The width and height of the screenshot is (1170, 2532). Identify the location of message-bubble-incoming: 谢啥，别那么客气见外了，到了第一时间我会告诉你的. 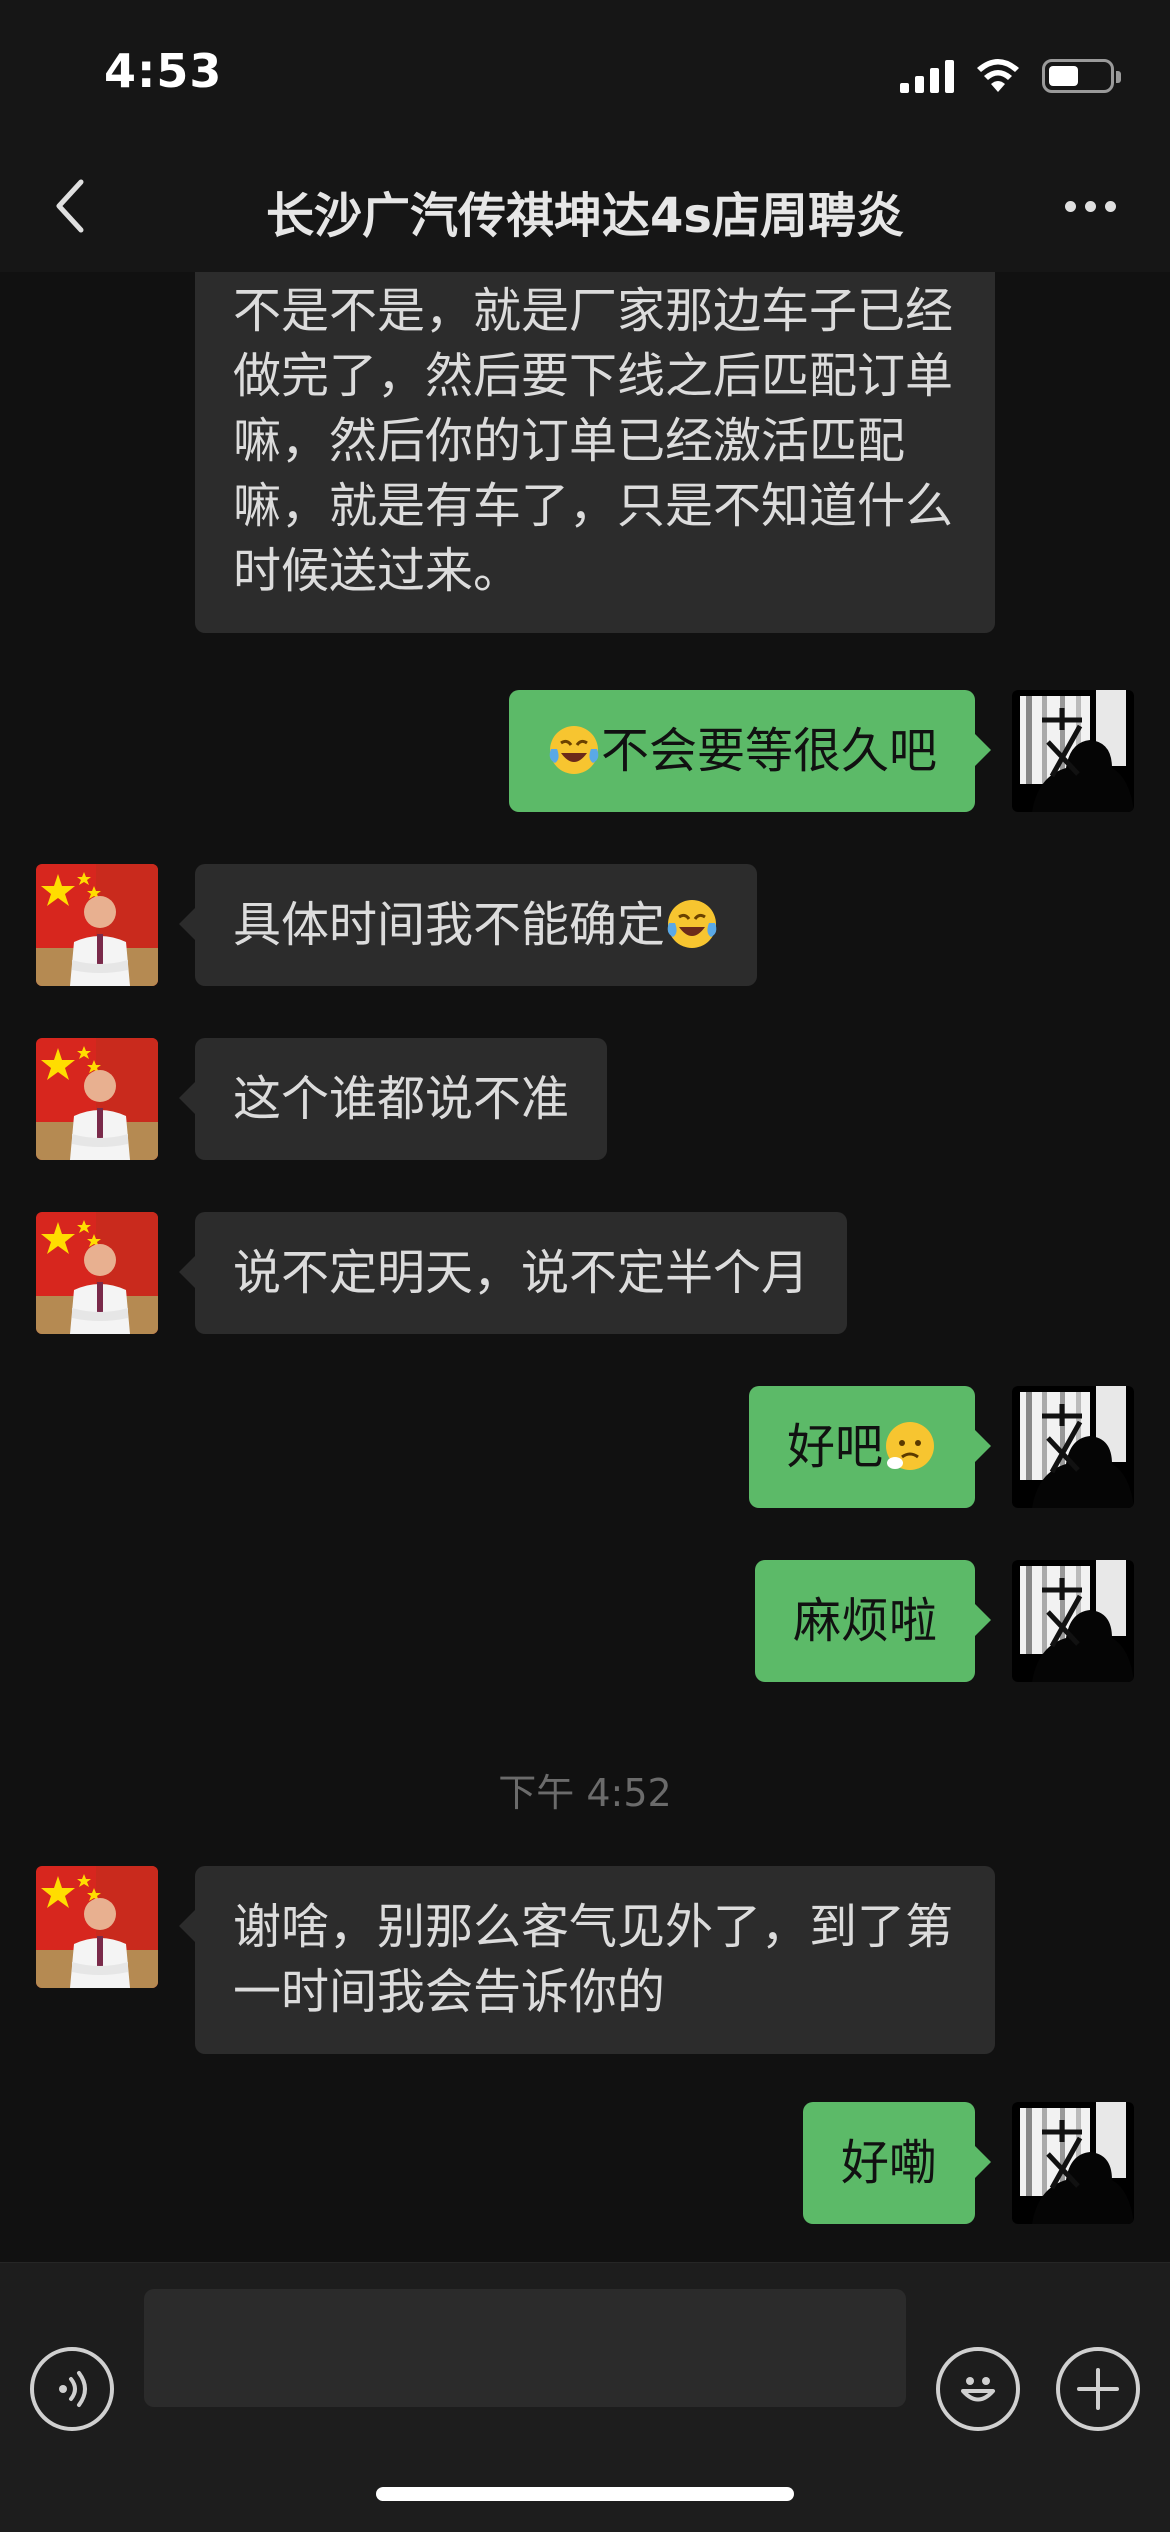
(587, 1960).